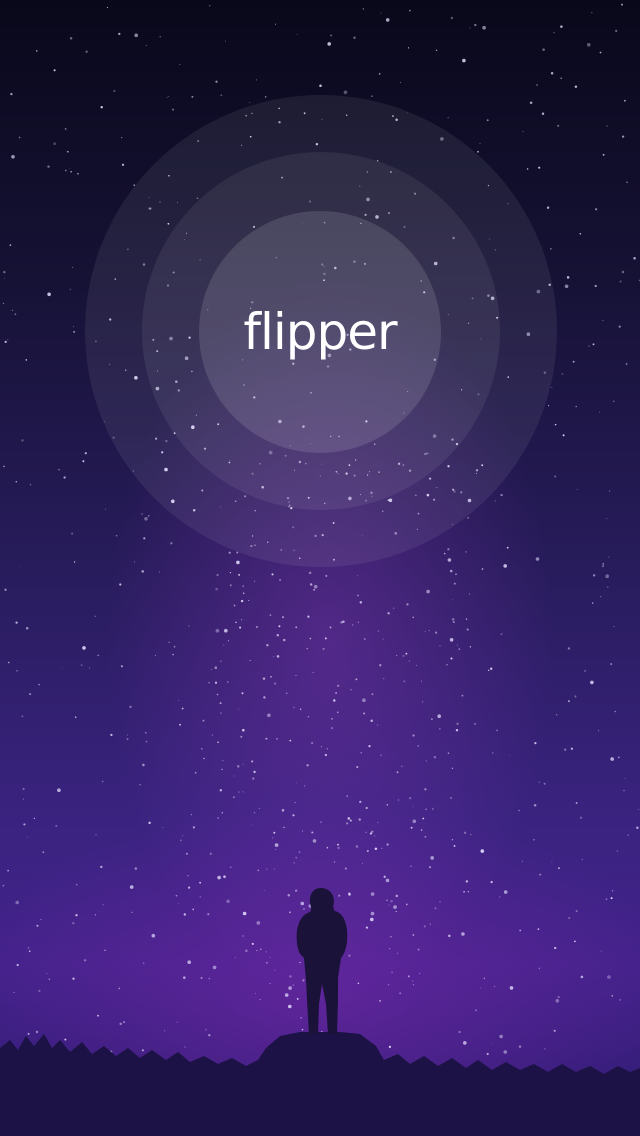  Describe the element at coordinates (320, 1084) in the screenshot. I see `grass-line` at that location.